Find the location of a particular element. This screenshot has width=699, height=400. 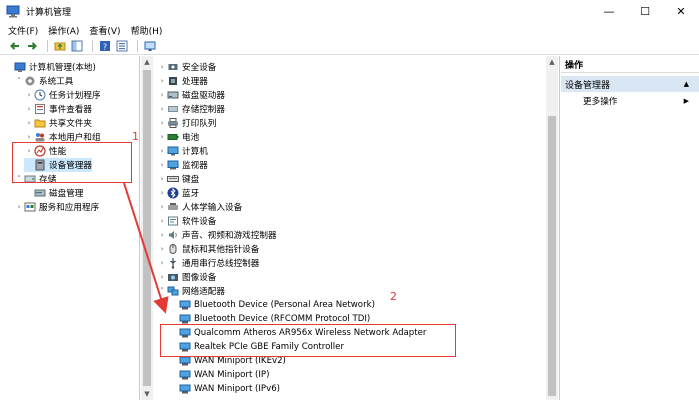

properties-icon is located at coordinates (121, 46).